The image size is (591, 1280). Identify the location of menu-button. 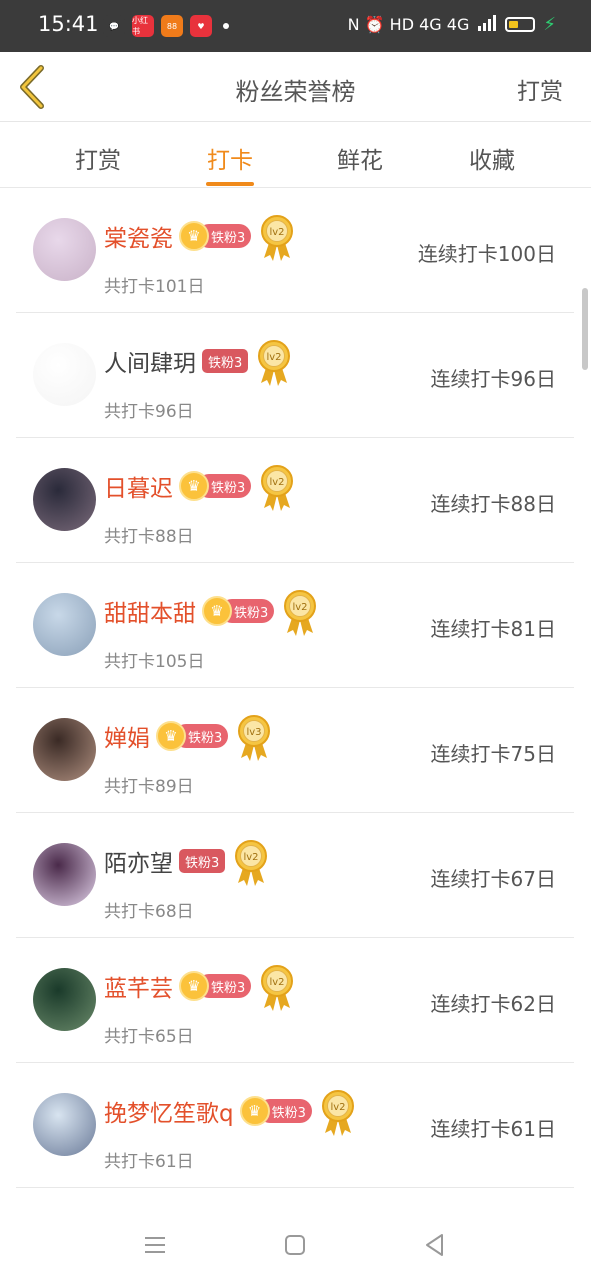
(155, 1245).